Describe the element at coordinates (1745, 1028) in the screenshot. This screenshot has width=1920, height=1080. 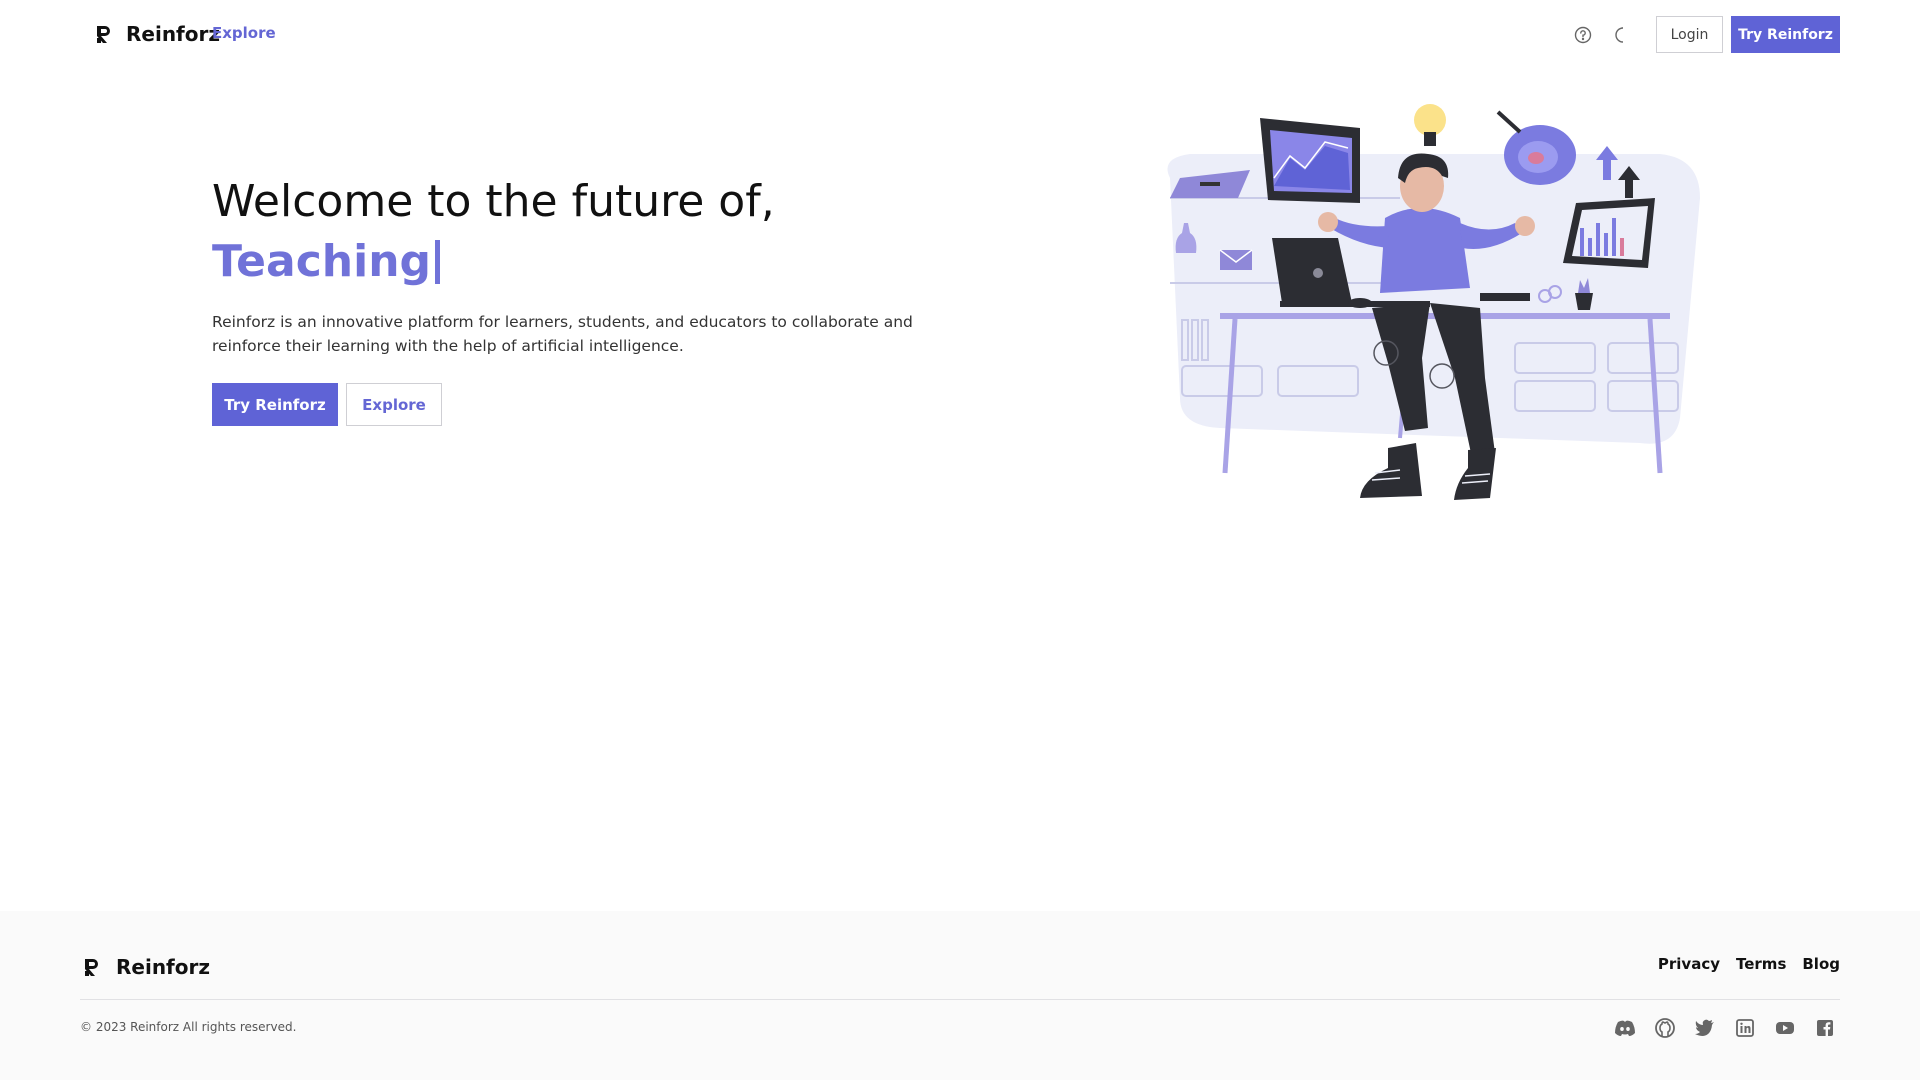
I see `linkedin-icon` at that location.